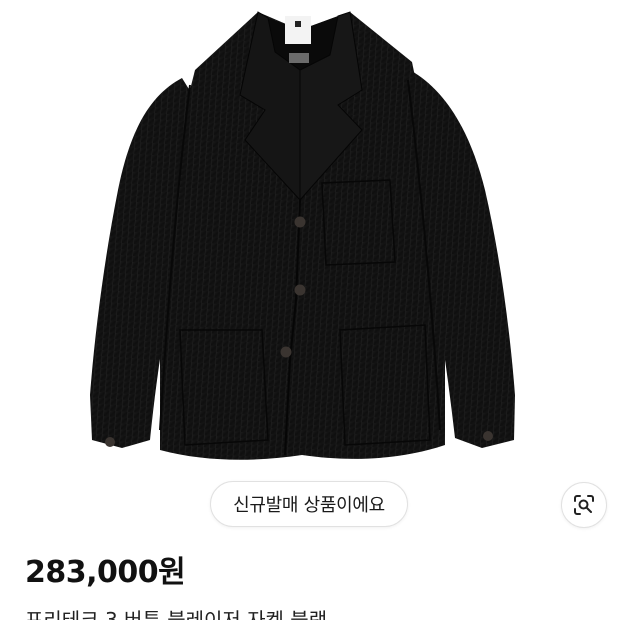 The width and height of the screenshot is (620, 620). I want to click on button-middle, so click(300, 290).